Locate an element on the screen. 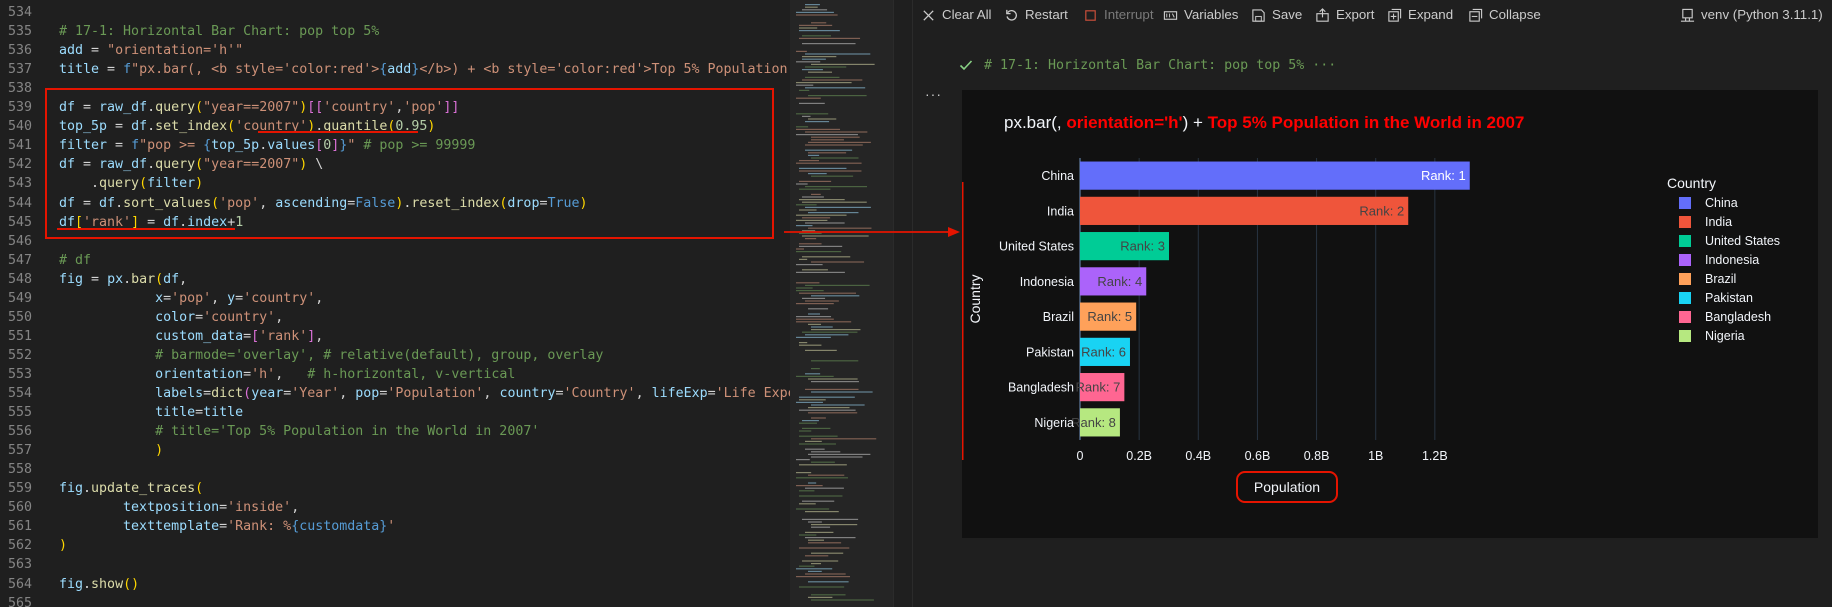 The image size is (1832, 607). bar-label: Rank: 8 is located at coordinates (1093, 422).